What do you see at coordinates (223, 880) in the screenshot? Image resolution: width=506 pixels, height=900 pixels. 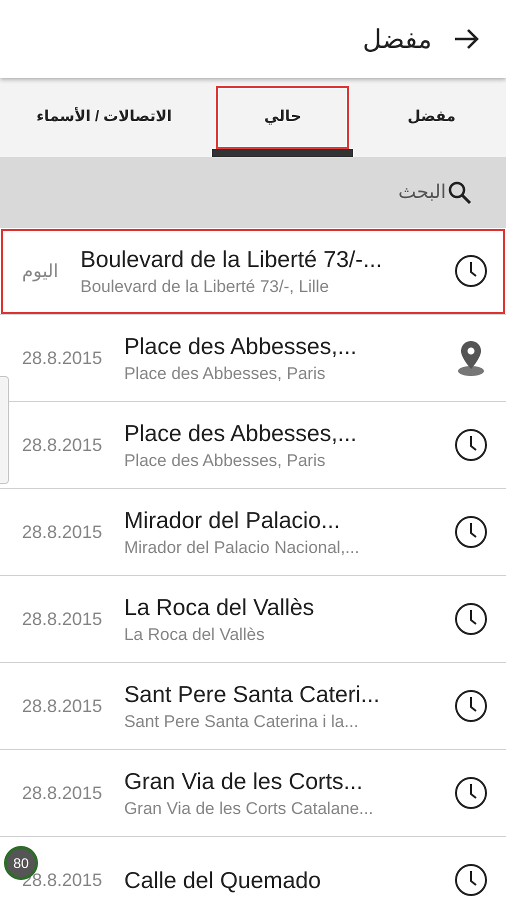 I see `place-title: Calle del Quemado` at bounding box center [223, 880].